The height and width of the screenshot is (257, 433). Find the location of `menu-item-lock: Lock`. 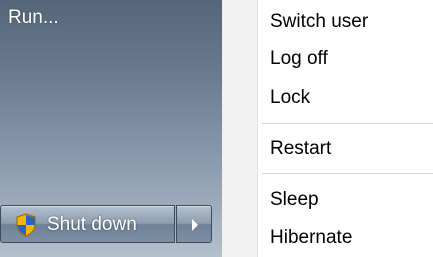

menu-item-lock: Lock is located at coordinates (290, 98).